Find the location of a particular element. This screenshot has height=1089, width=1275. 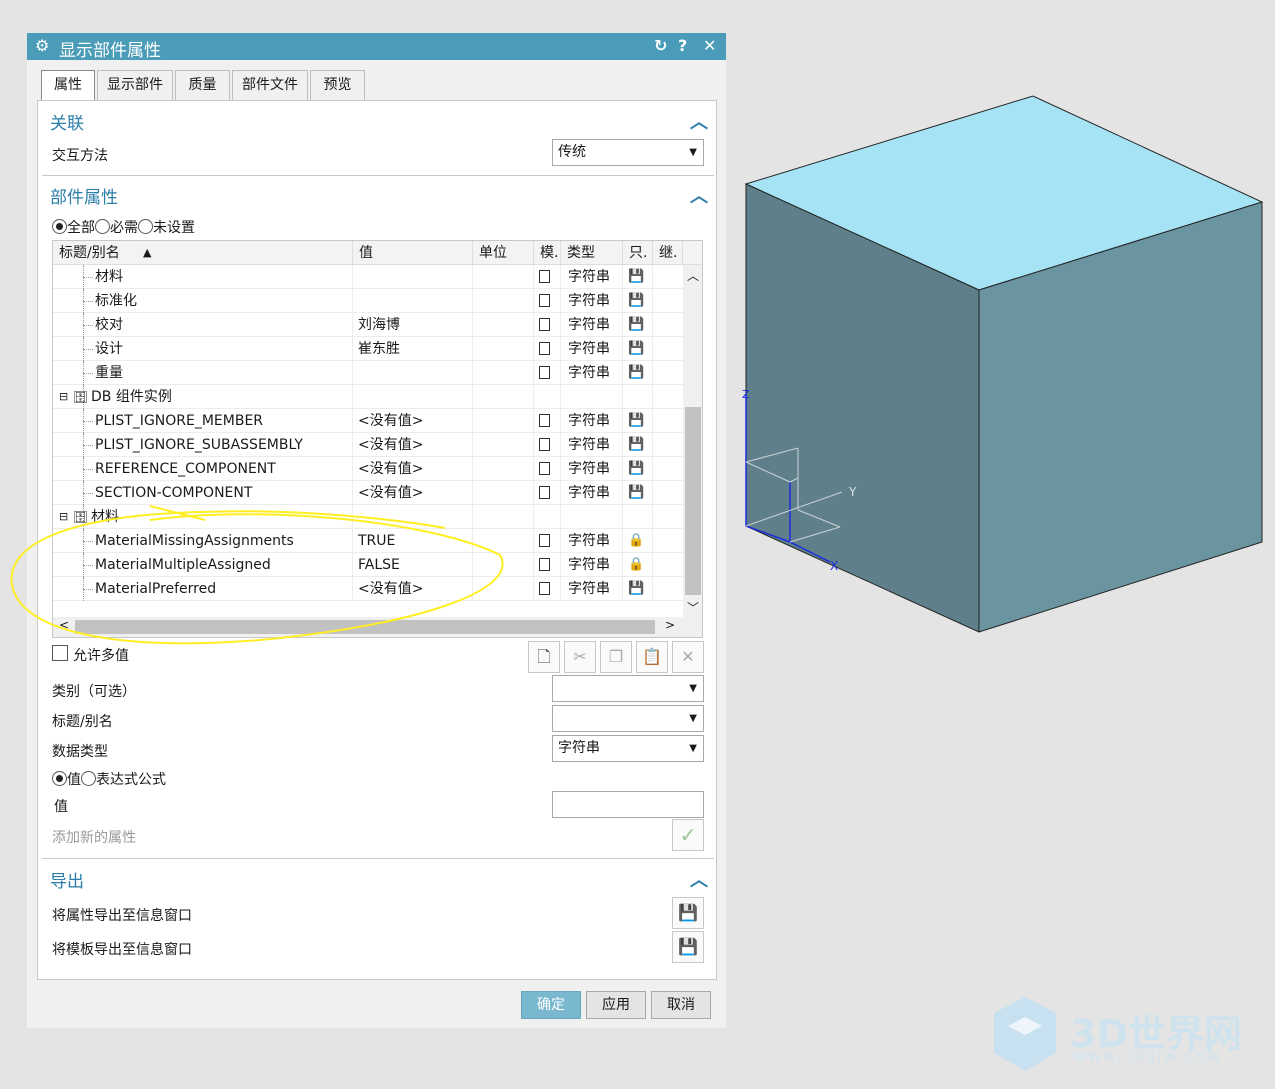

title-bar: ⚙ 显示部件属性 ↻ ? ✕ is located at coordinates (376, 47).